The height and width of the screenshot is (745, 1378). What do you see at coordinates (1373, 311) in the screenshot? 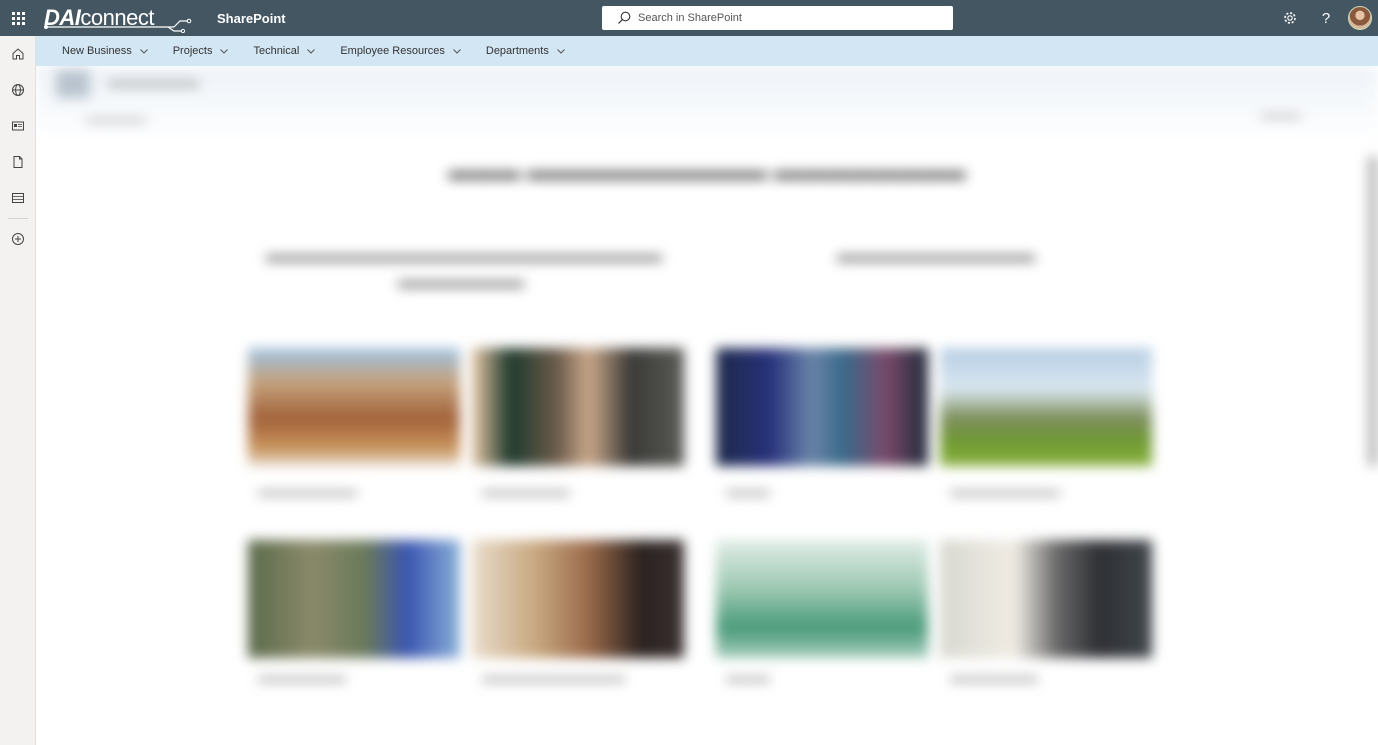
I see `scrollbar` at bounding box center [1373, 311].